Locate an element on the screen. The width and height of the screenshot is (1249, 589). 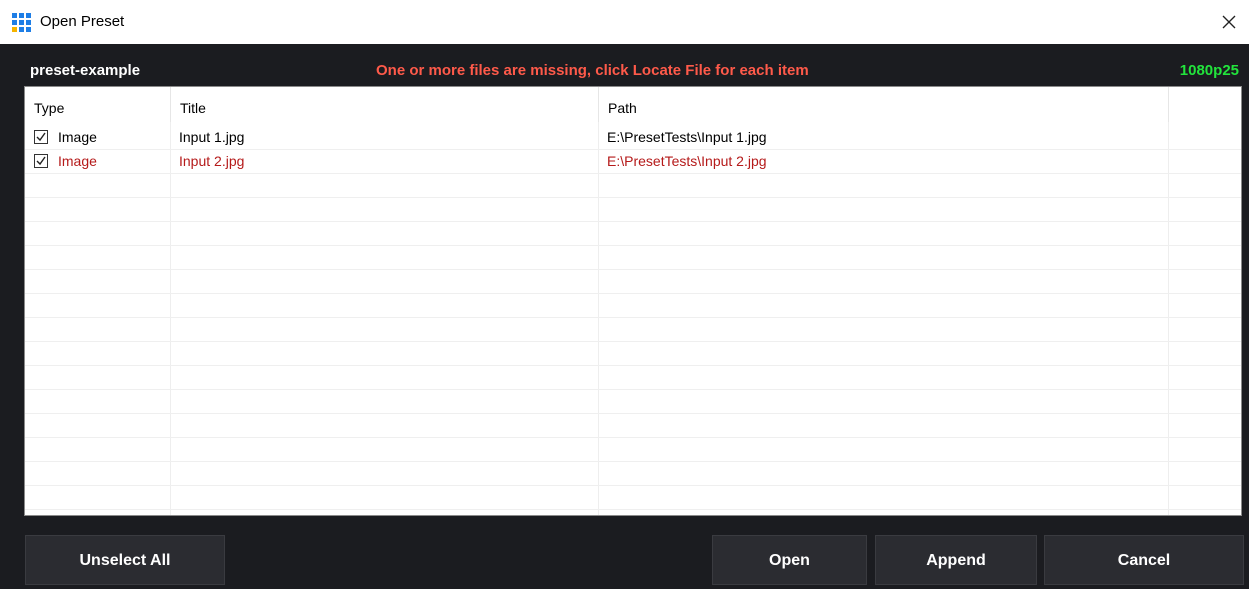
append-button: Append is located at coordinates (956, 560).